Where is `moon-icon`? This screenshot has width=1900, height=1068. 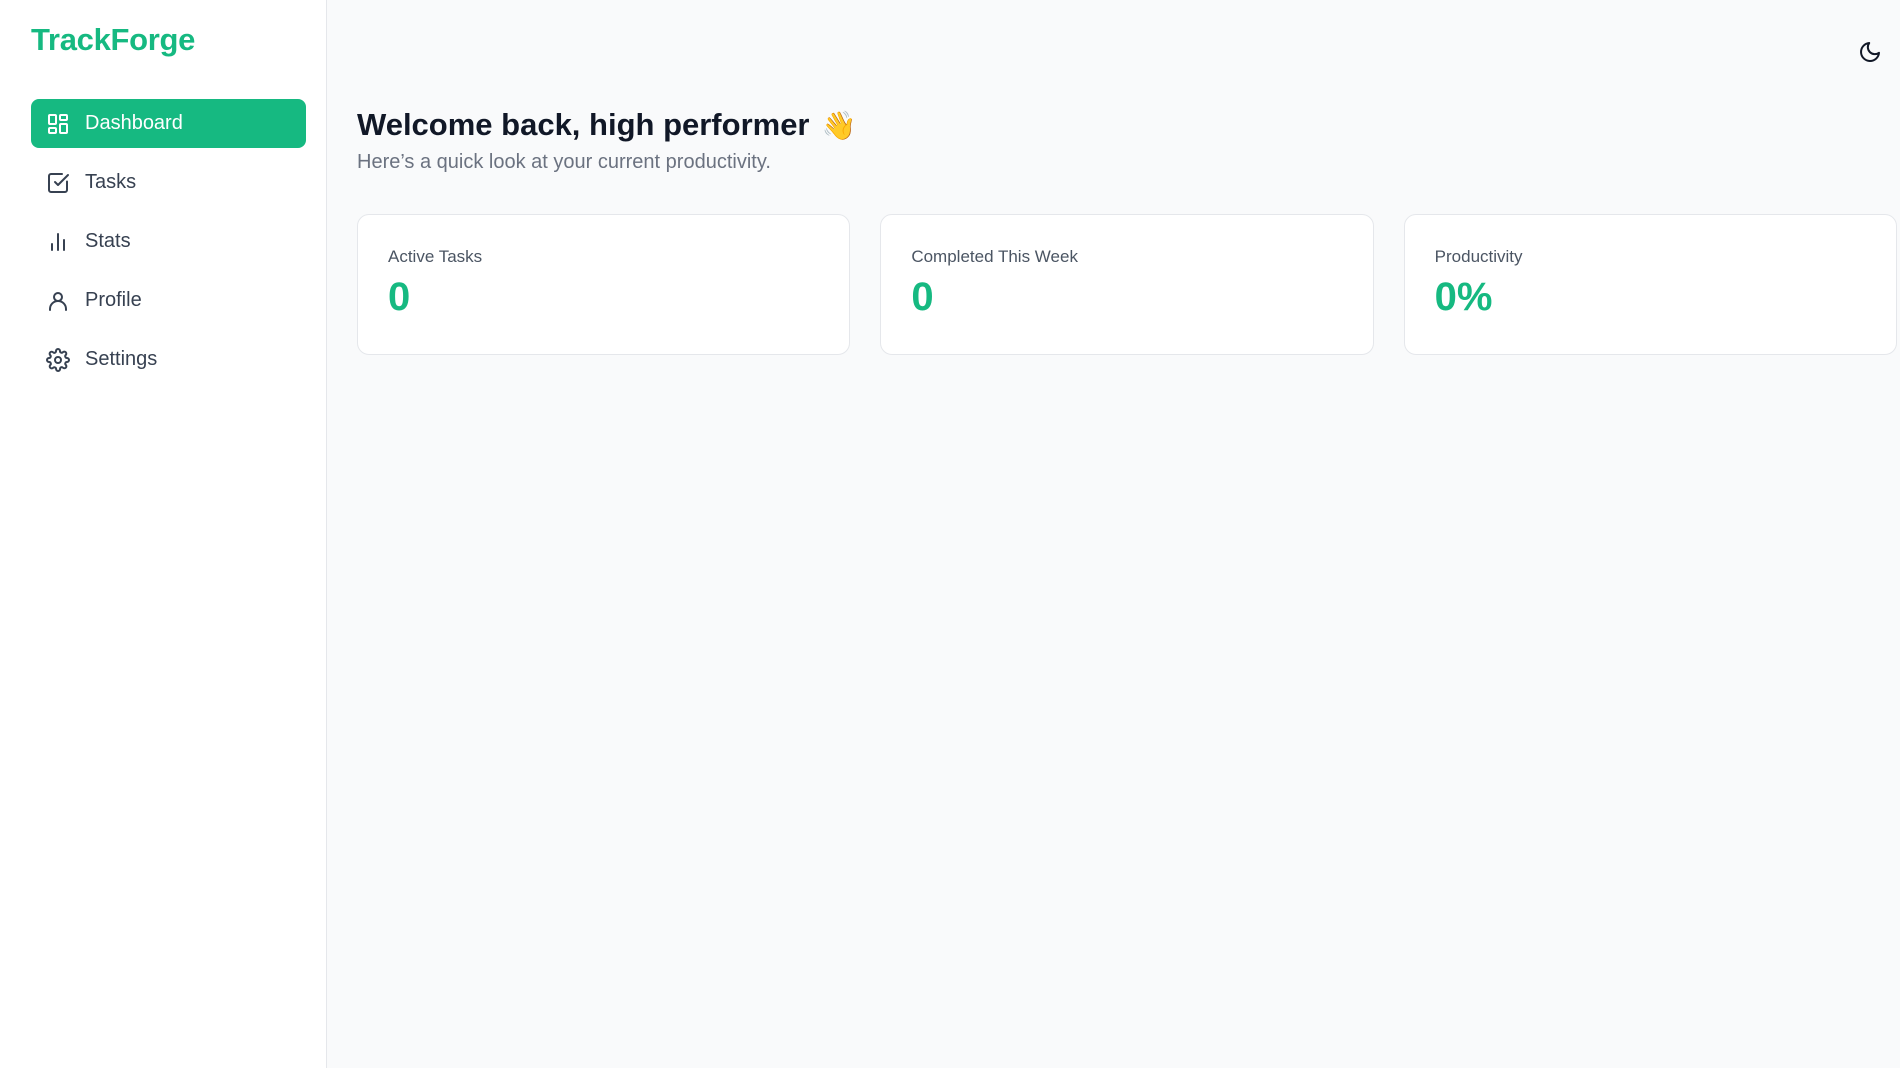 moon-icon is located at coordinates (1870, 52).